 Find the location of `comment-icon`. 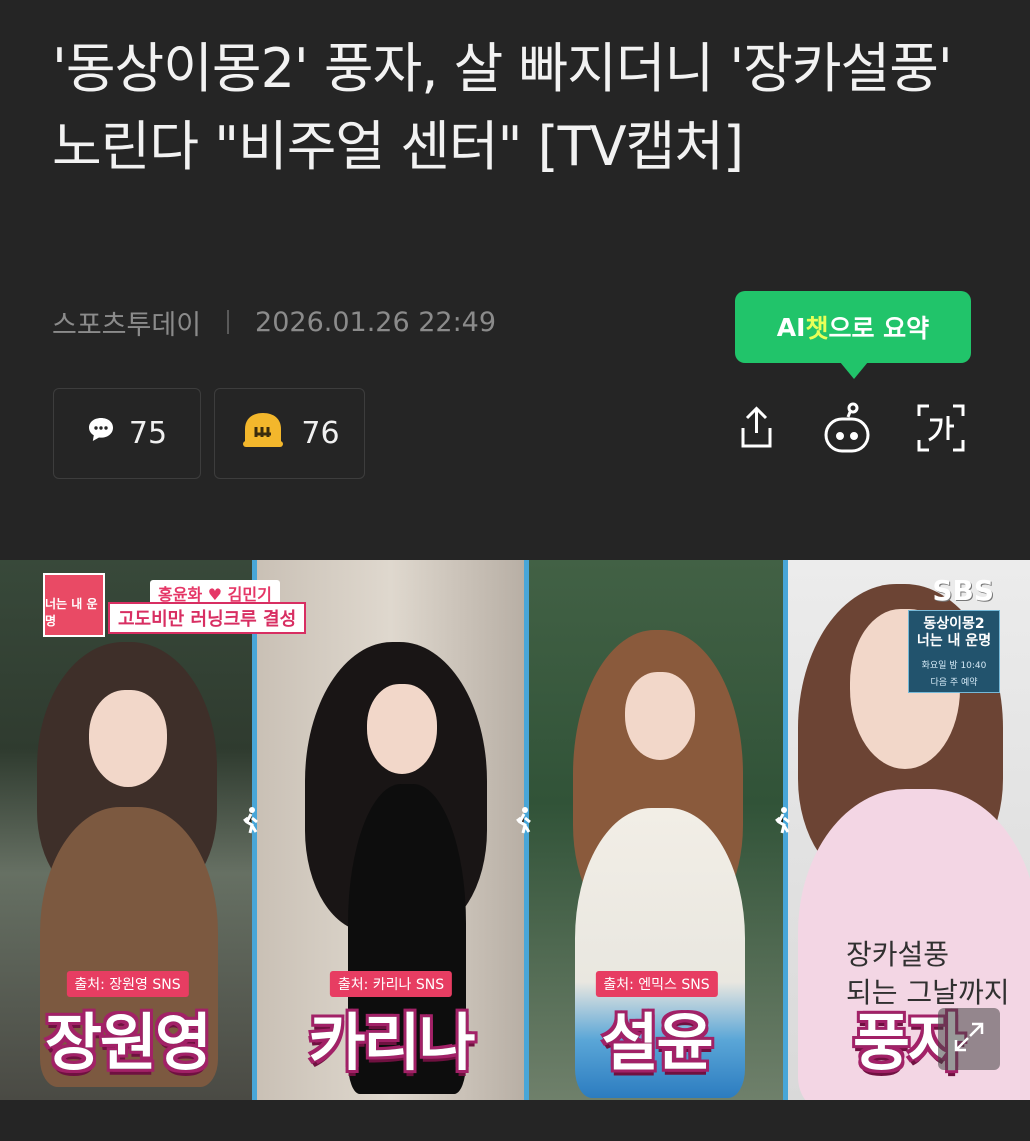

comment-icon is located at coordinates (101, 433).